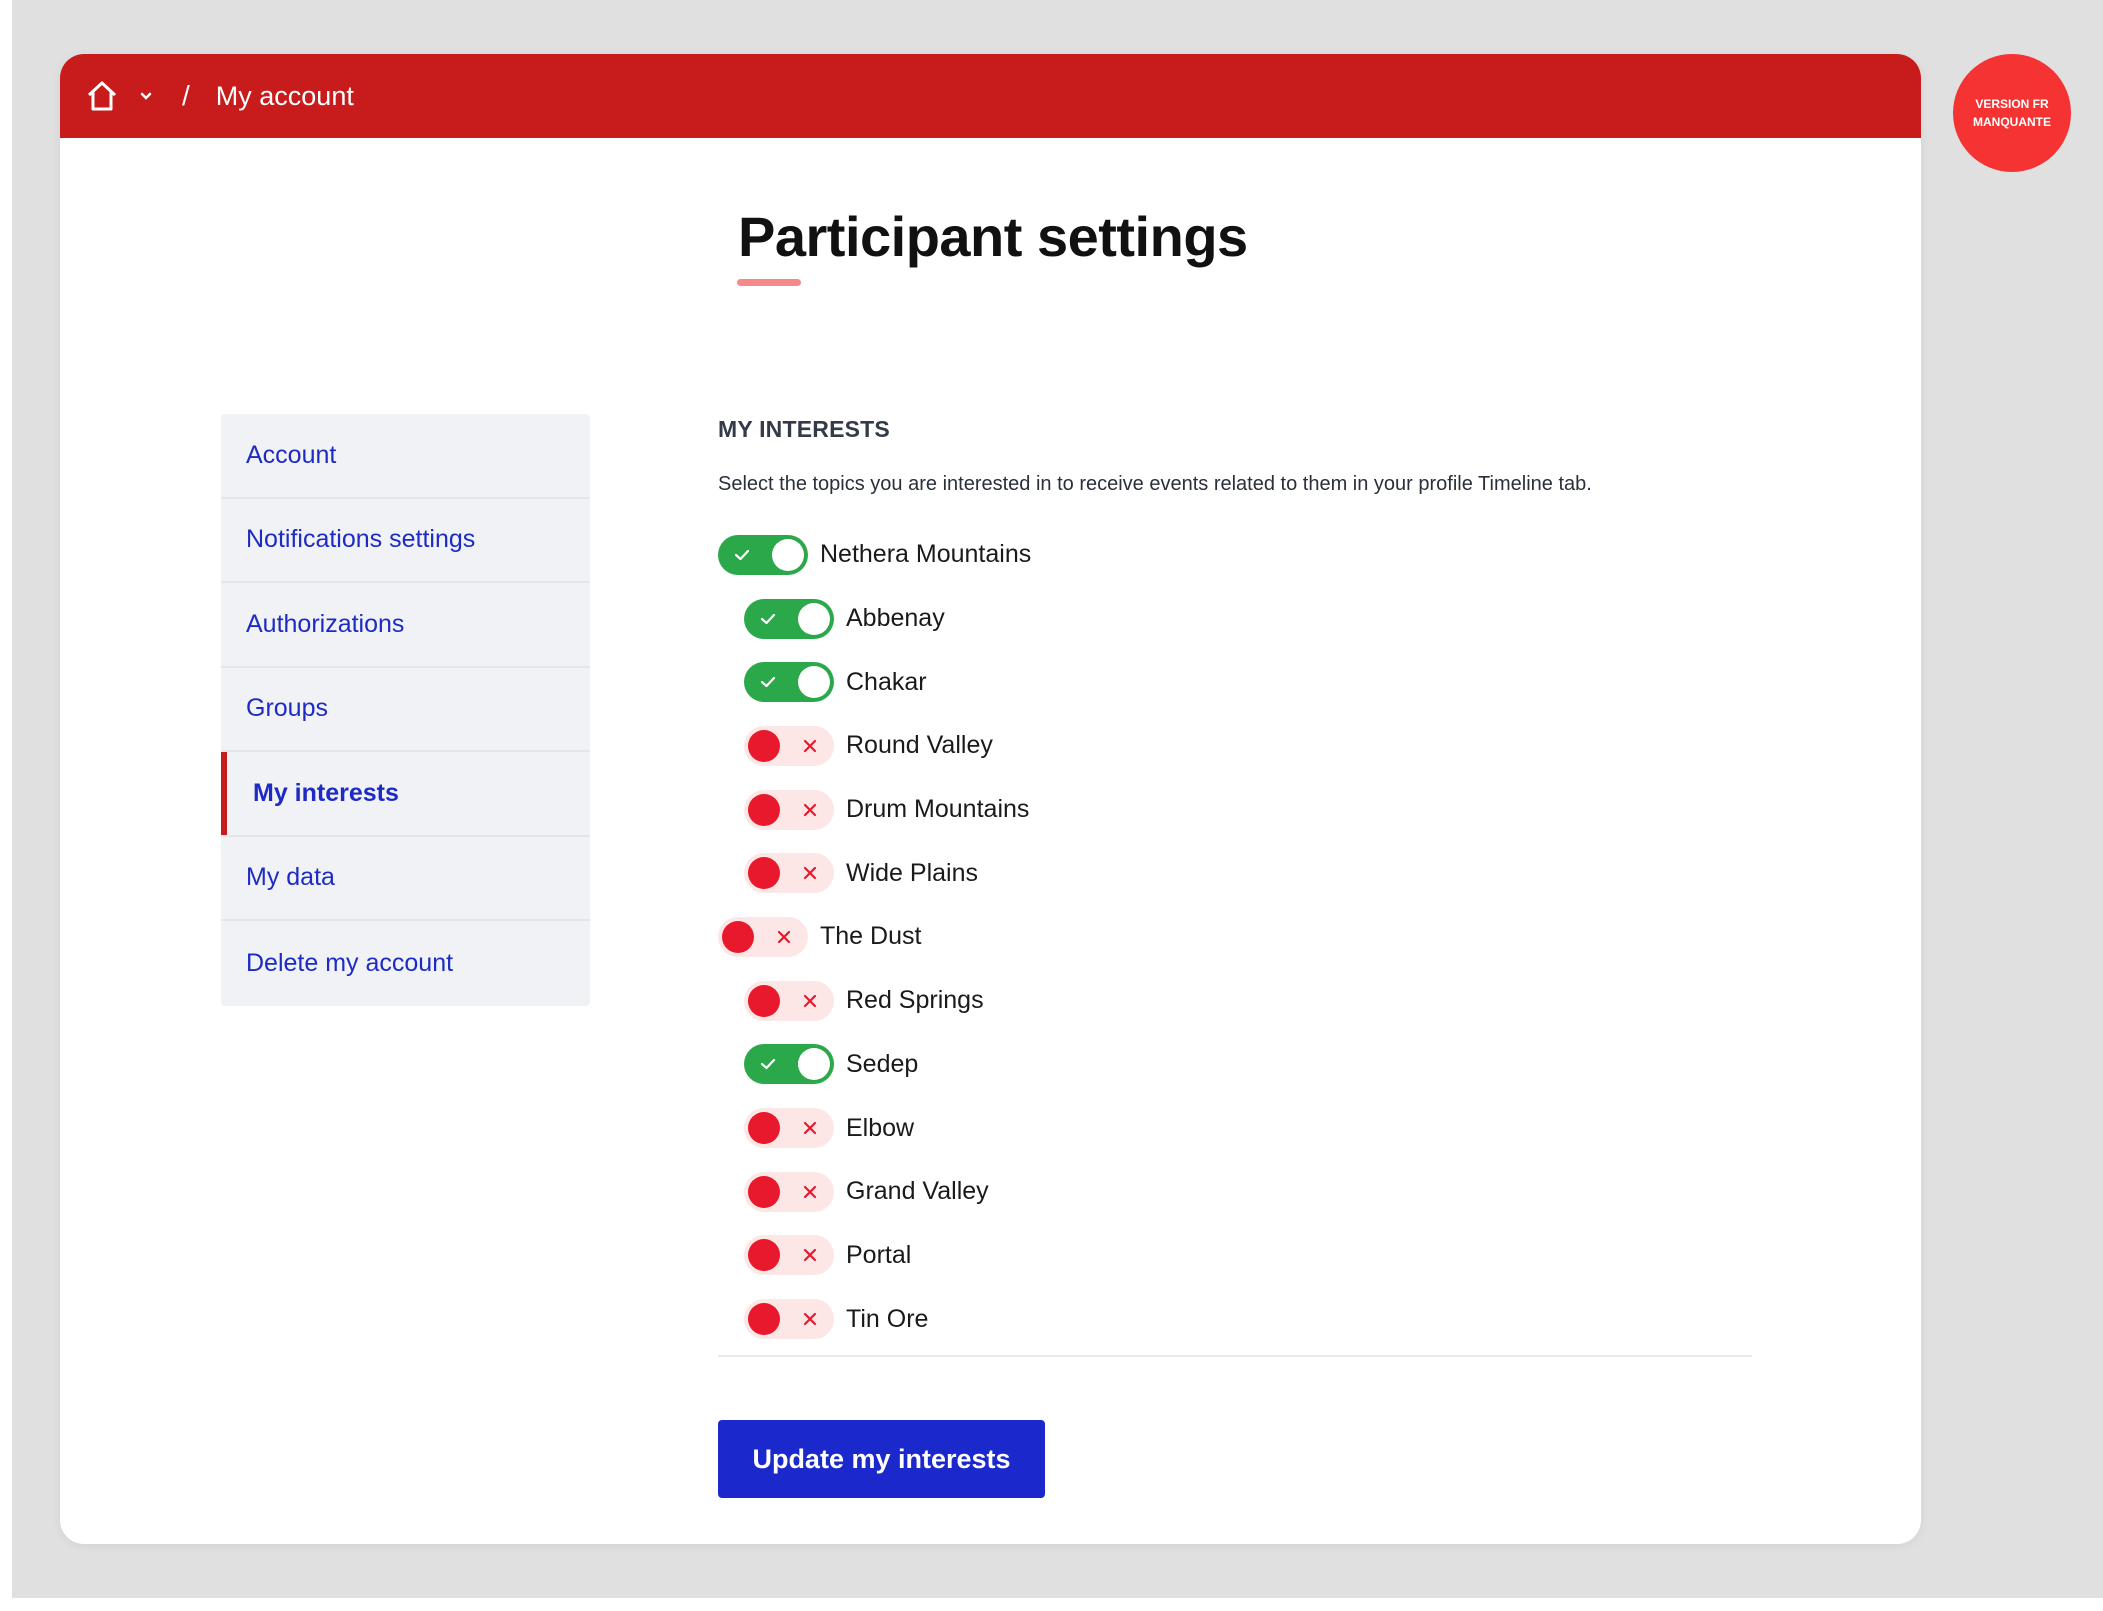  I want to click on form-divider, so click(1235, 1356).